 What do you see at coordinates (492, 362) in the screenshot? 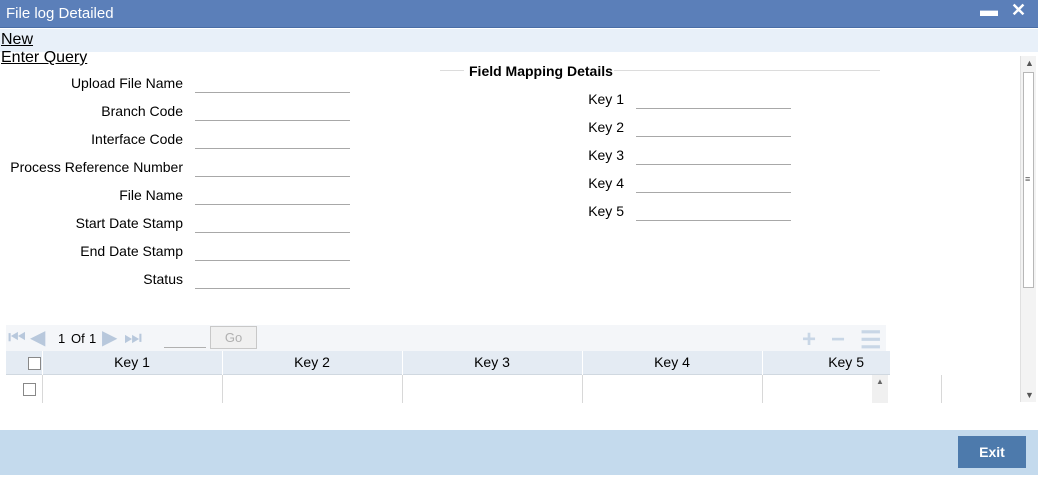
I see `column-header-key-3: Key 3` at bounding box center [492, 362].